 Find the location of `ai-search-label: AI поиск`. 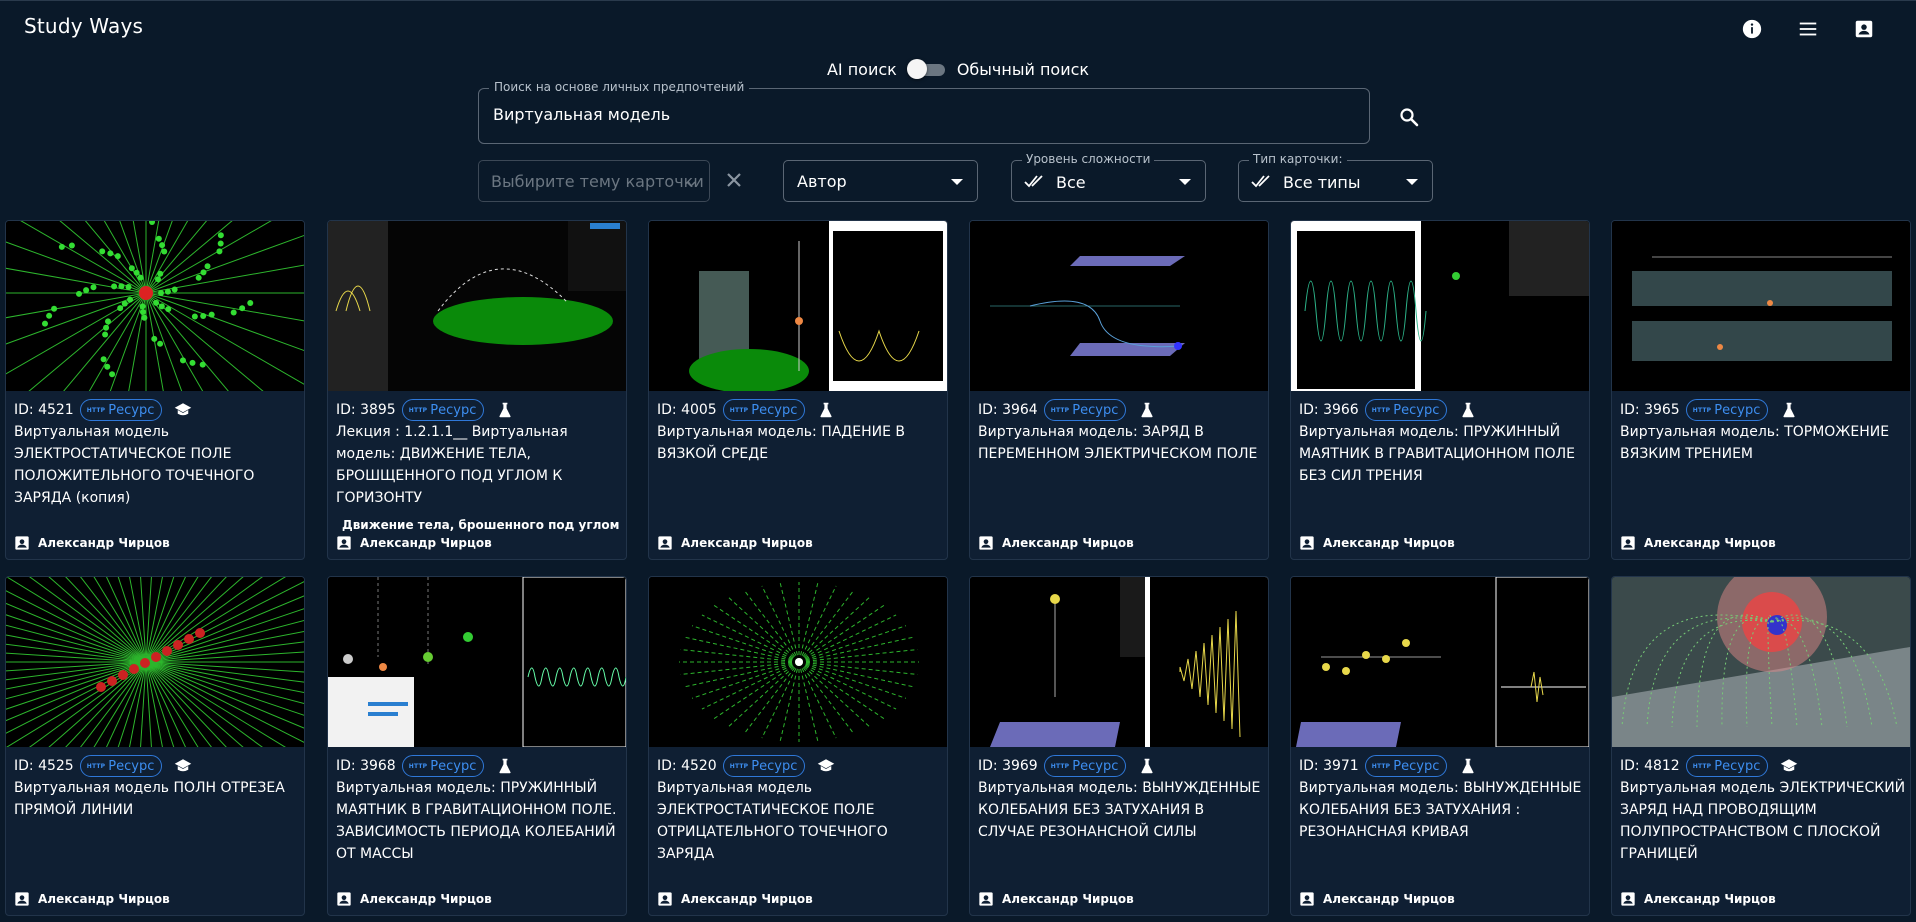

ai-search-label: AI поиск is located at coordinates (861, 69).